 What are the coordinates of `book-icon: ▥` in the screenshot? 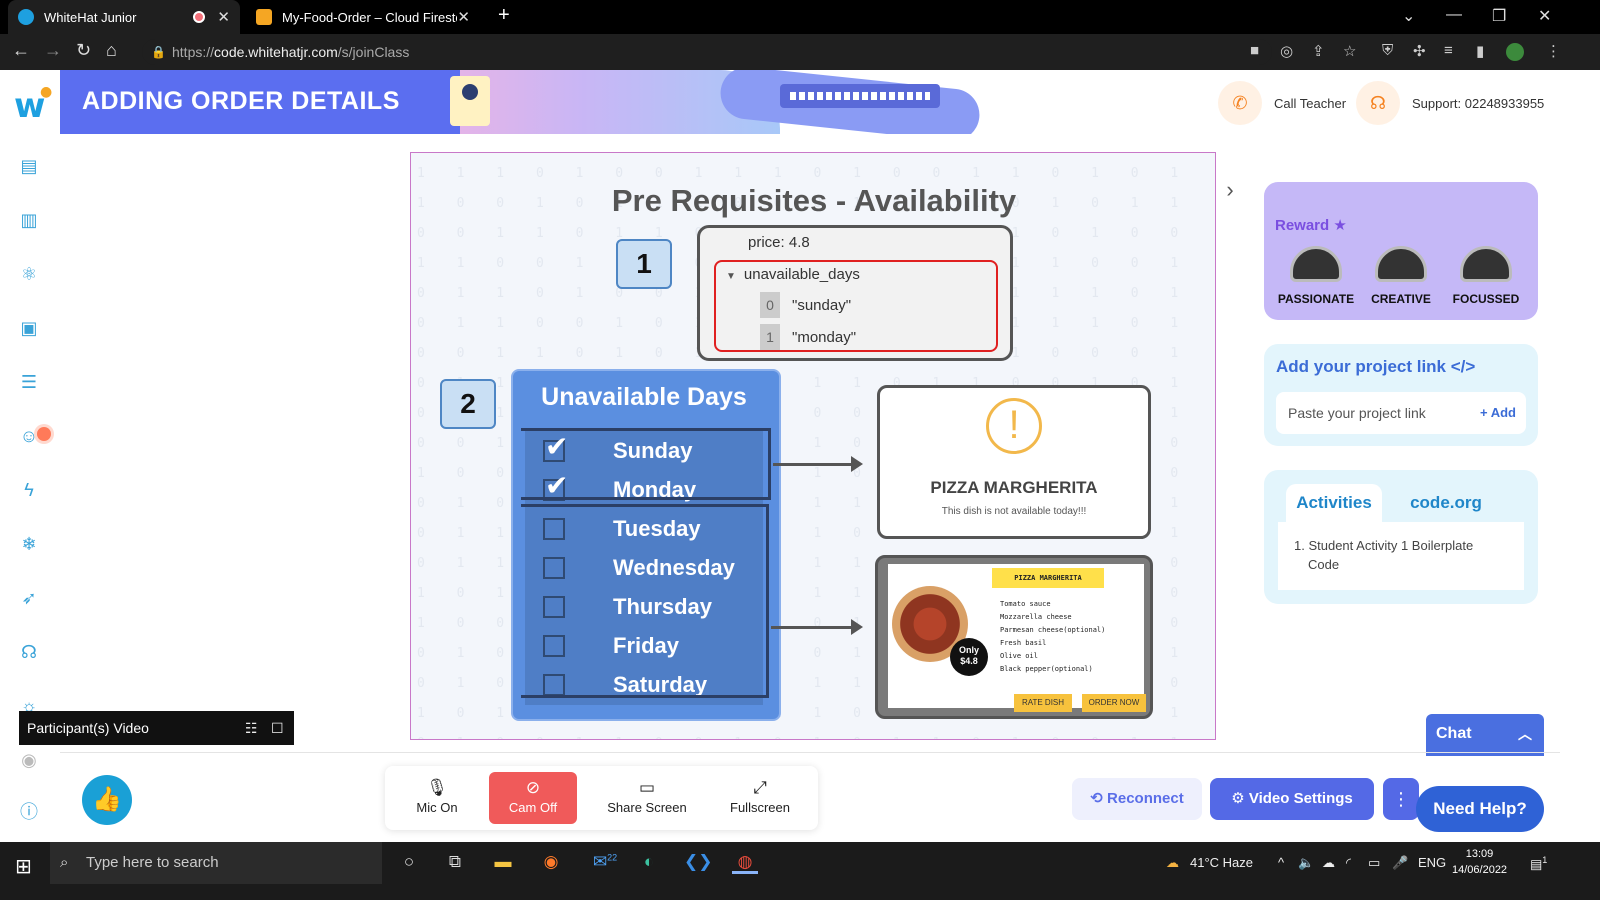 It's located at (29, 220).